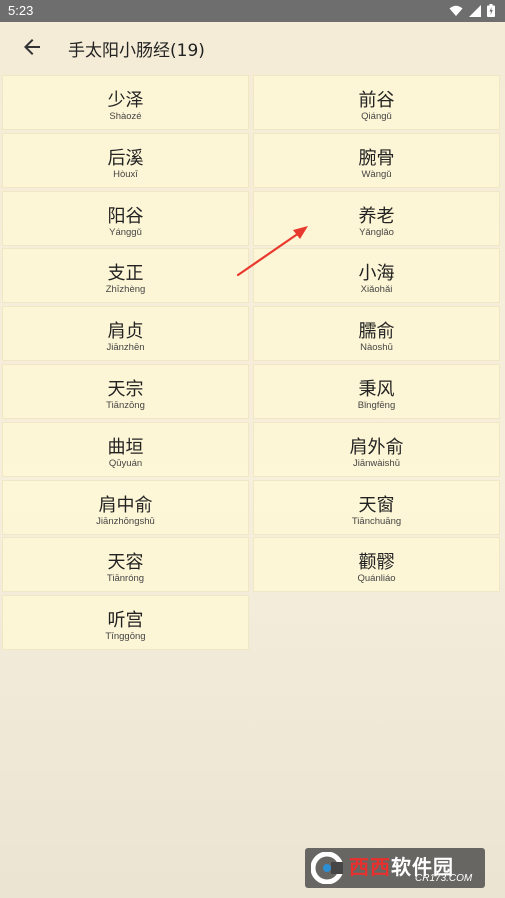 Image resolution: width=505 pixels, height=898 pixels. I want to click on acupoint-cell: 秉风 Bǐngfēng, so click(376, 391).